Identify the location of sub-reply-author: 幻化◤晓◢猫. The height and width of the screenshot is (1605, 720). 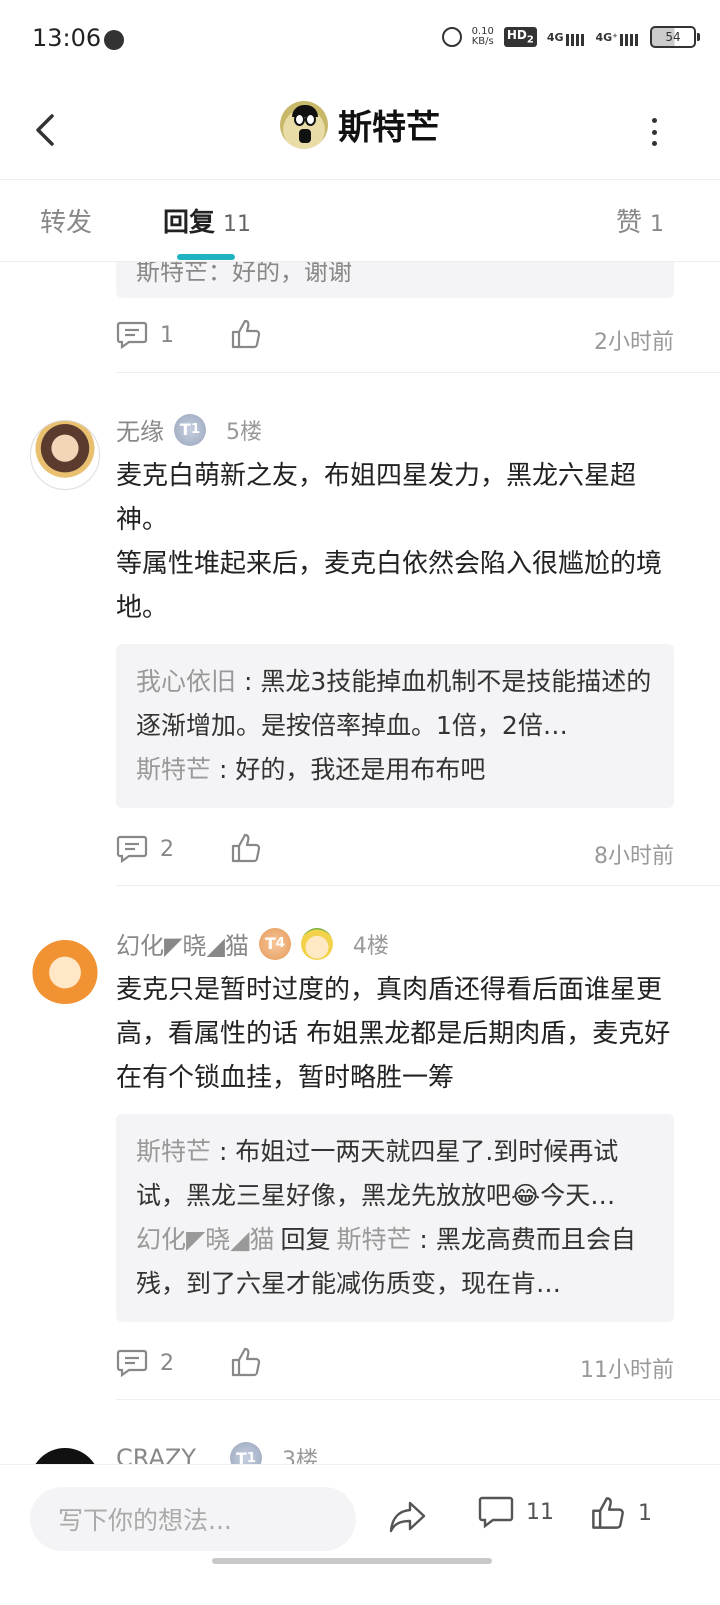
(205, 1239).